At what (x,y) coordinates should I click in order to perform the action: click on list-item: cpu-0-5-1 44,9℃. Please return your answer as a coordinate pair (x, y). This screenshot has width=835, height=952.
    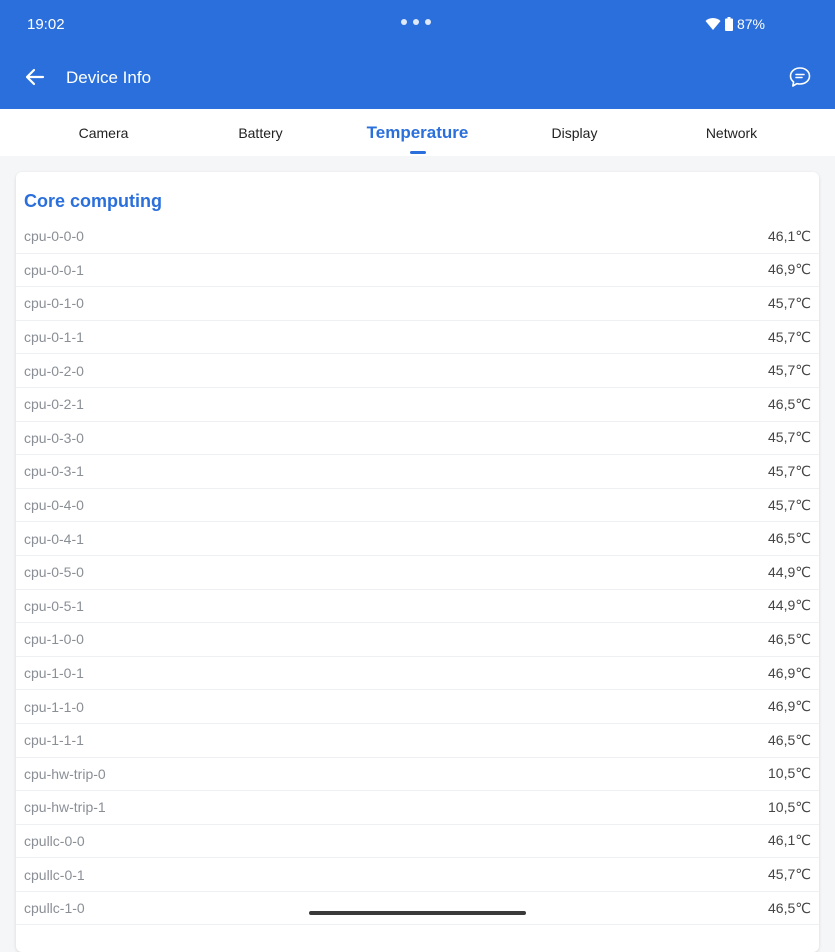
    Looking at the image, I should click on (417, 607).